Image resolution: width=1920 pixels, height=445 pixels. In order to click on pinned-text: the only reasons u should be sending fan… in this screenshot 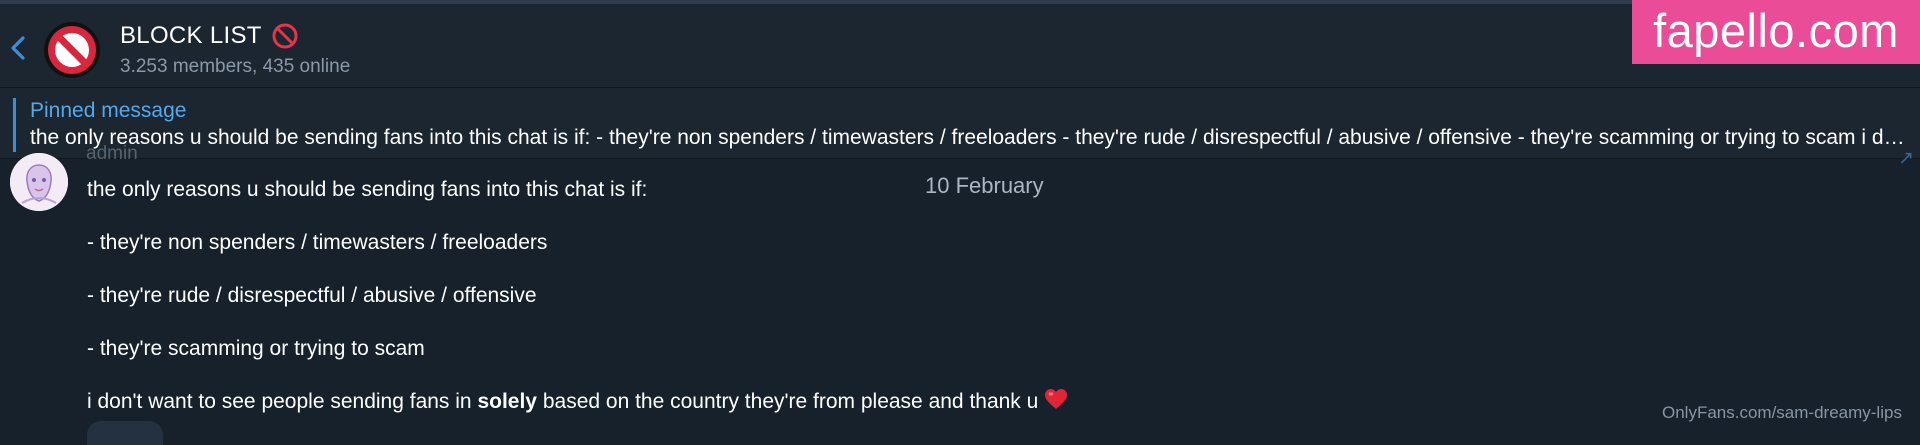, I will do `click(969, 137)`.